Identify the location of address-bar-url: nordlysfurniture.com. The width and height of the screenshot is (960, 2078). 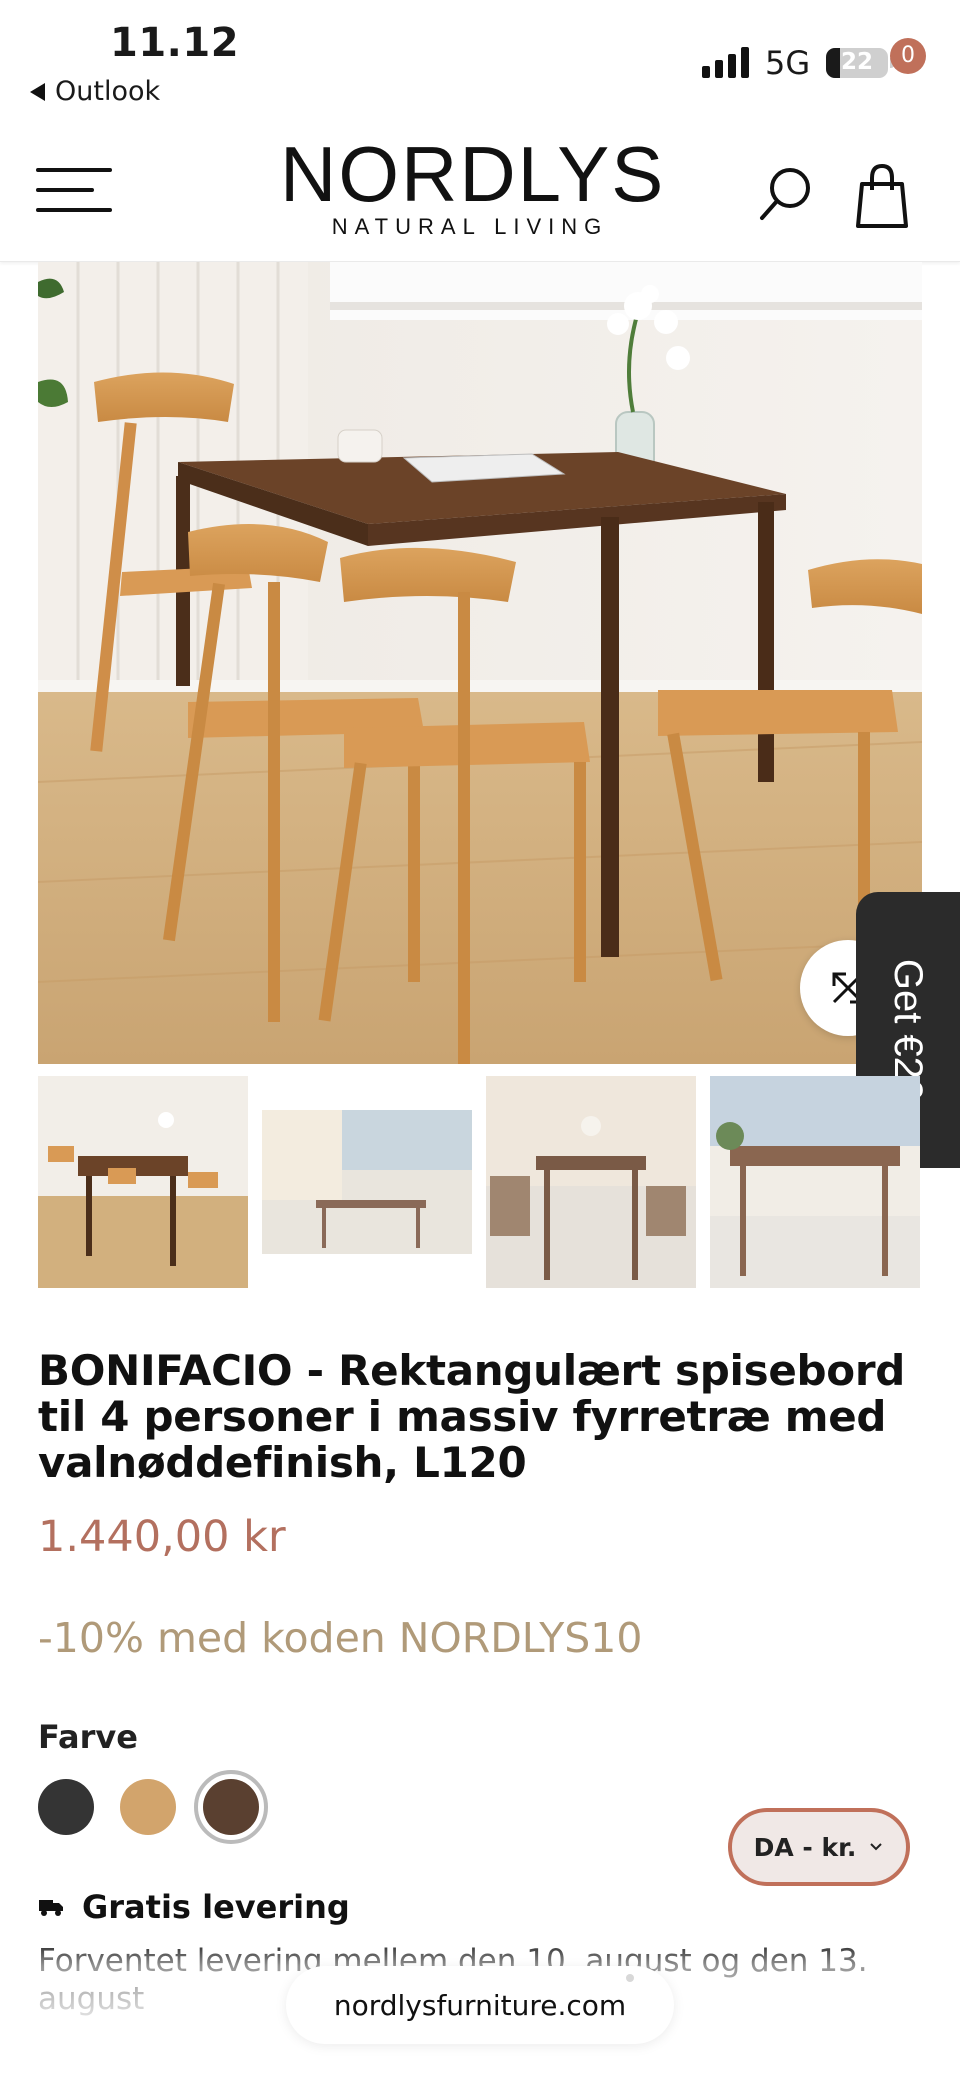
(480, 2005).